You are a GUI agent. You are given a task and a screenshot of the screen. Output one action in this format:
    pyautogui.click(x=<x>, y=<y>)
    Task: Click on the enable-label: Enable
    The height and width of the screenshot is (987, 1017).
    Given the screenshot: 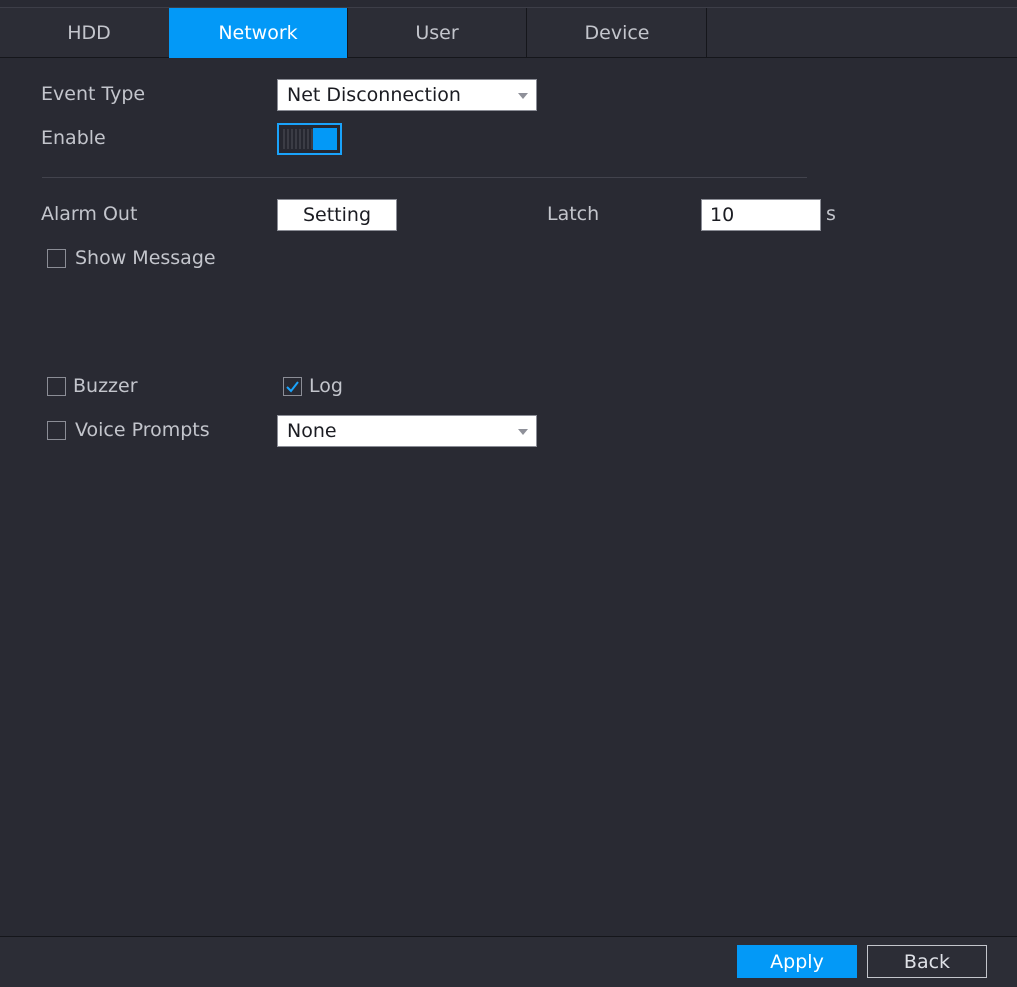 What is the action you would take?
    pyautogui.click(x=73, y=138)
    